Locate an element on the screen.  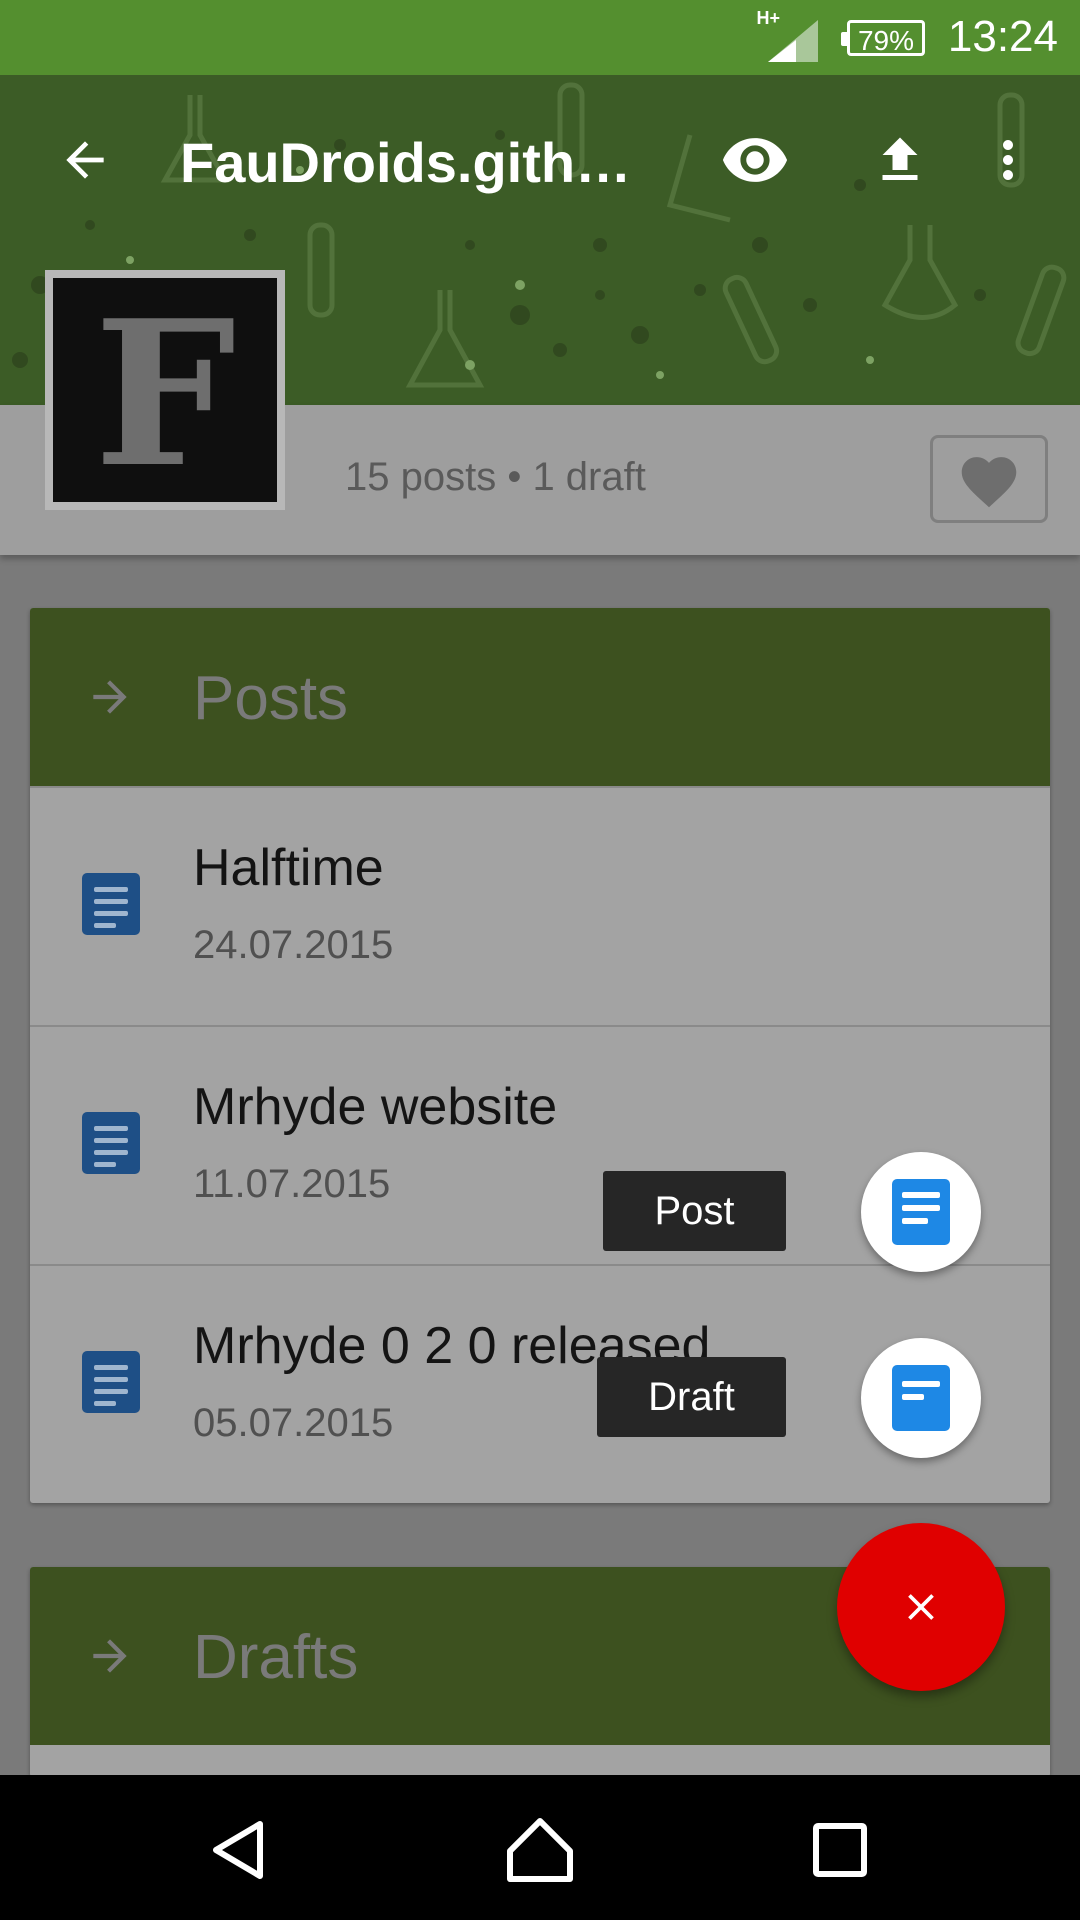
new-post-button is located at coordinates (921, 1212).